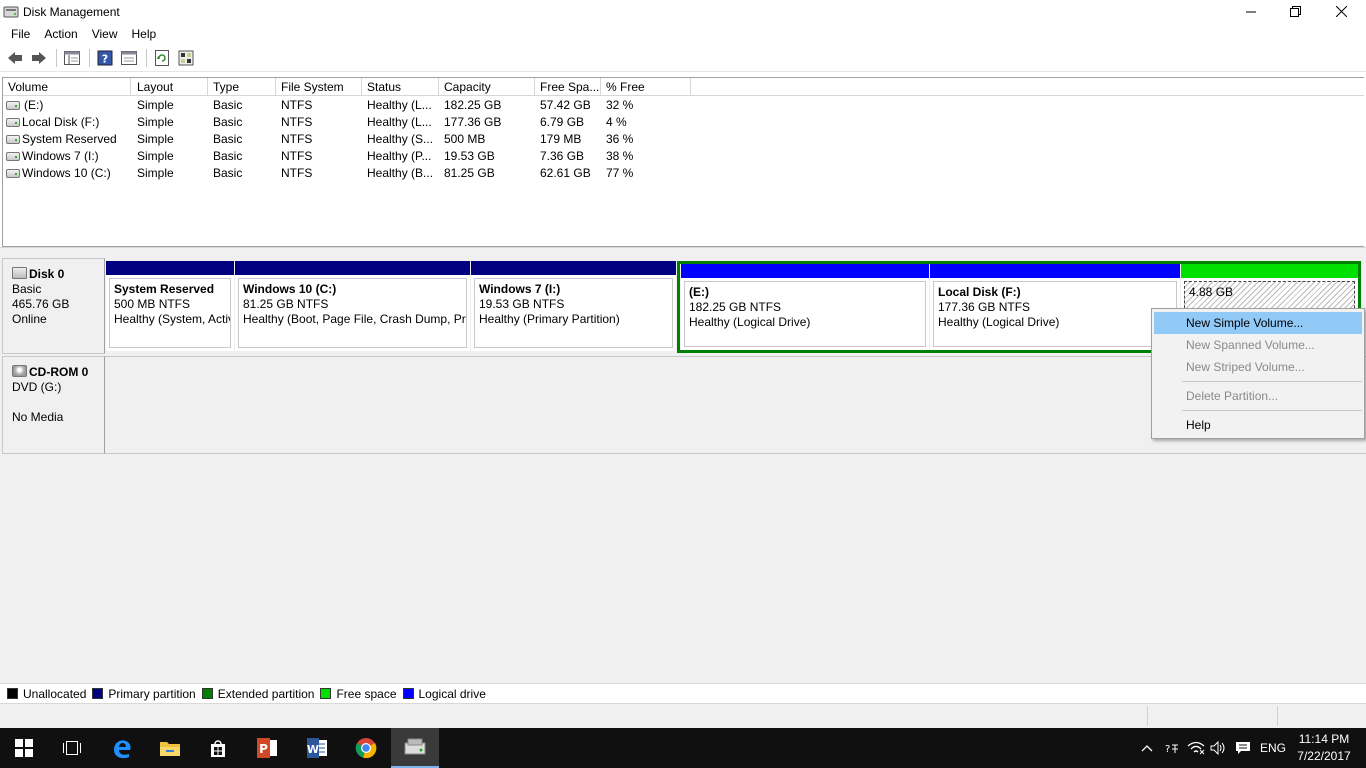 The width and height of the screenshot is (1366, 768). Describe the element at coordinates (415, 748) in the screenshot. I see `disk-management-taskbar-button` at that location.